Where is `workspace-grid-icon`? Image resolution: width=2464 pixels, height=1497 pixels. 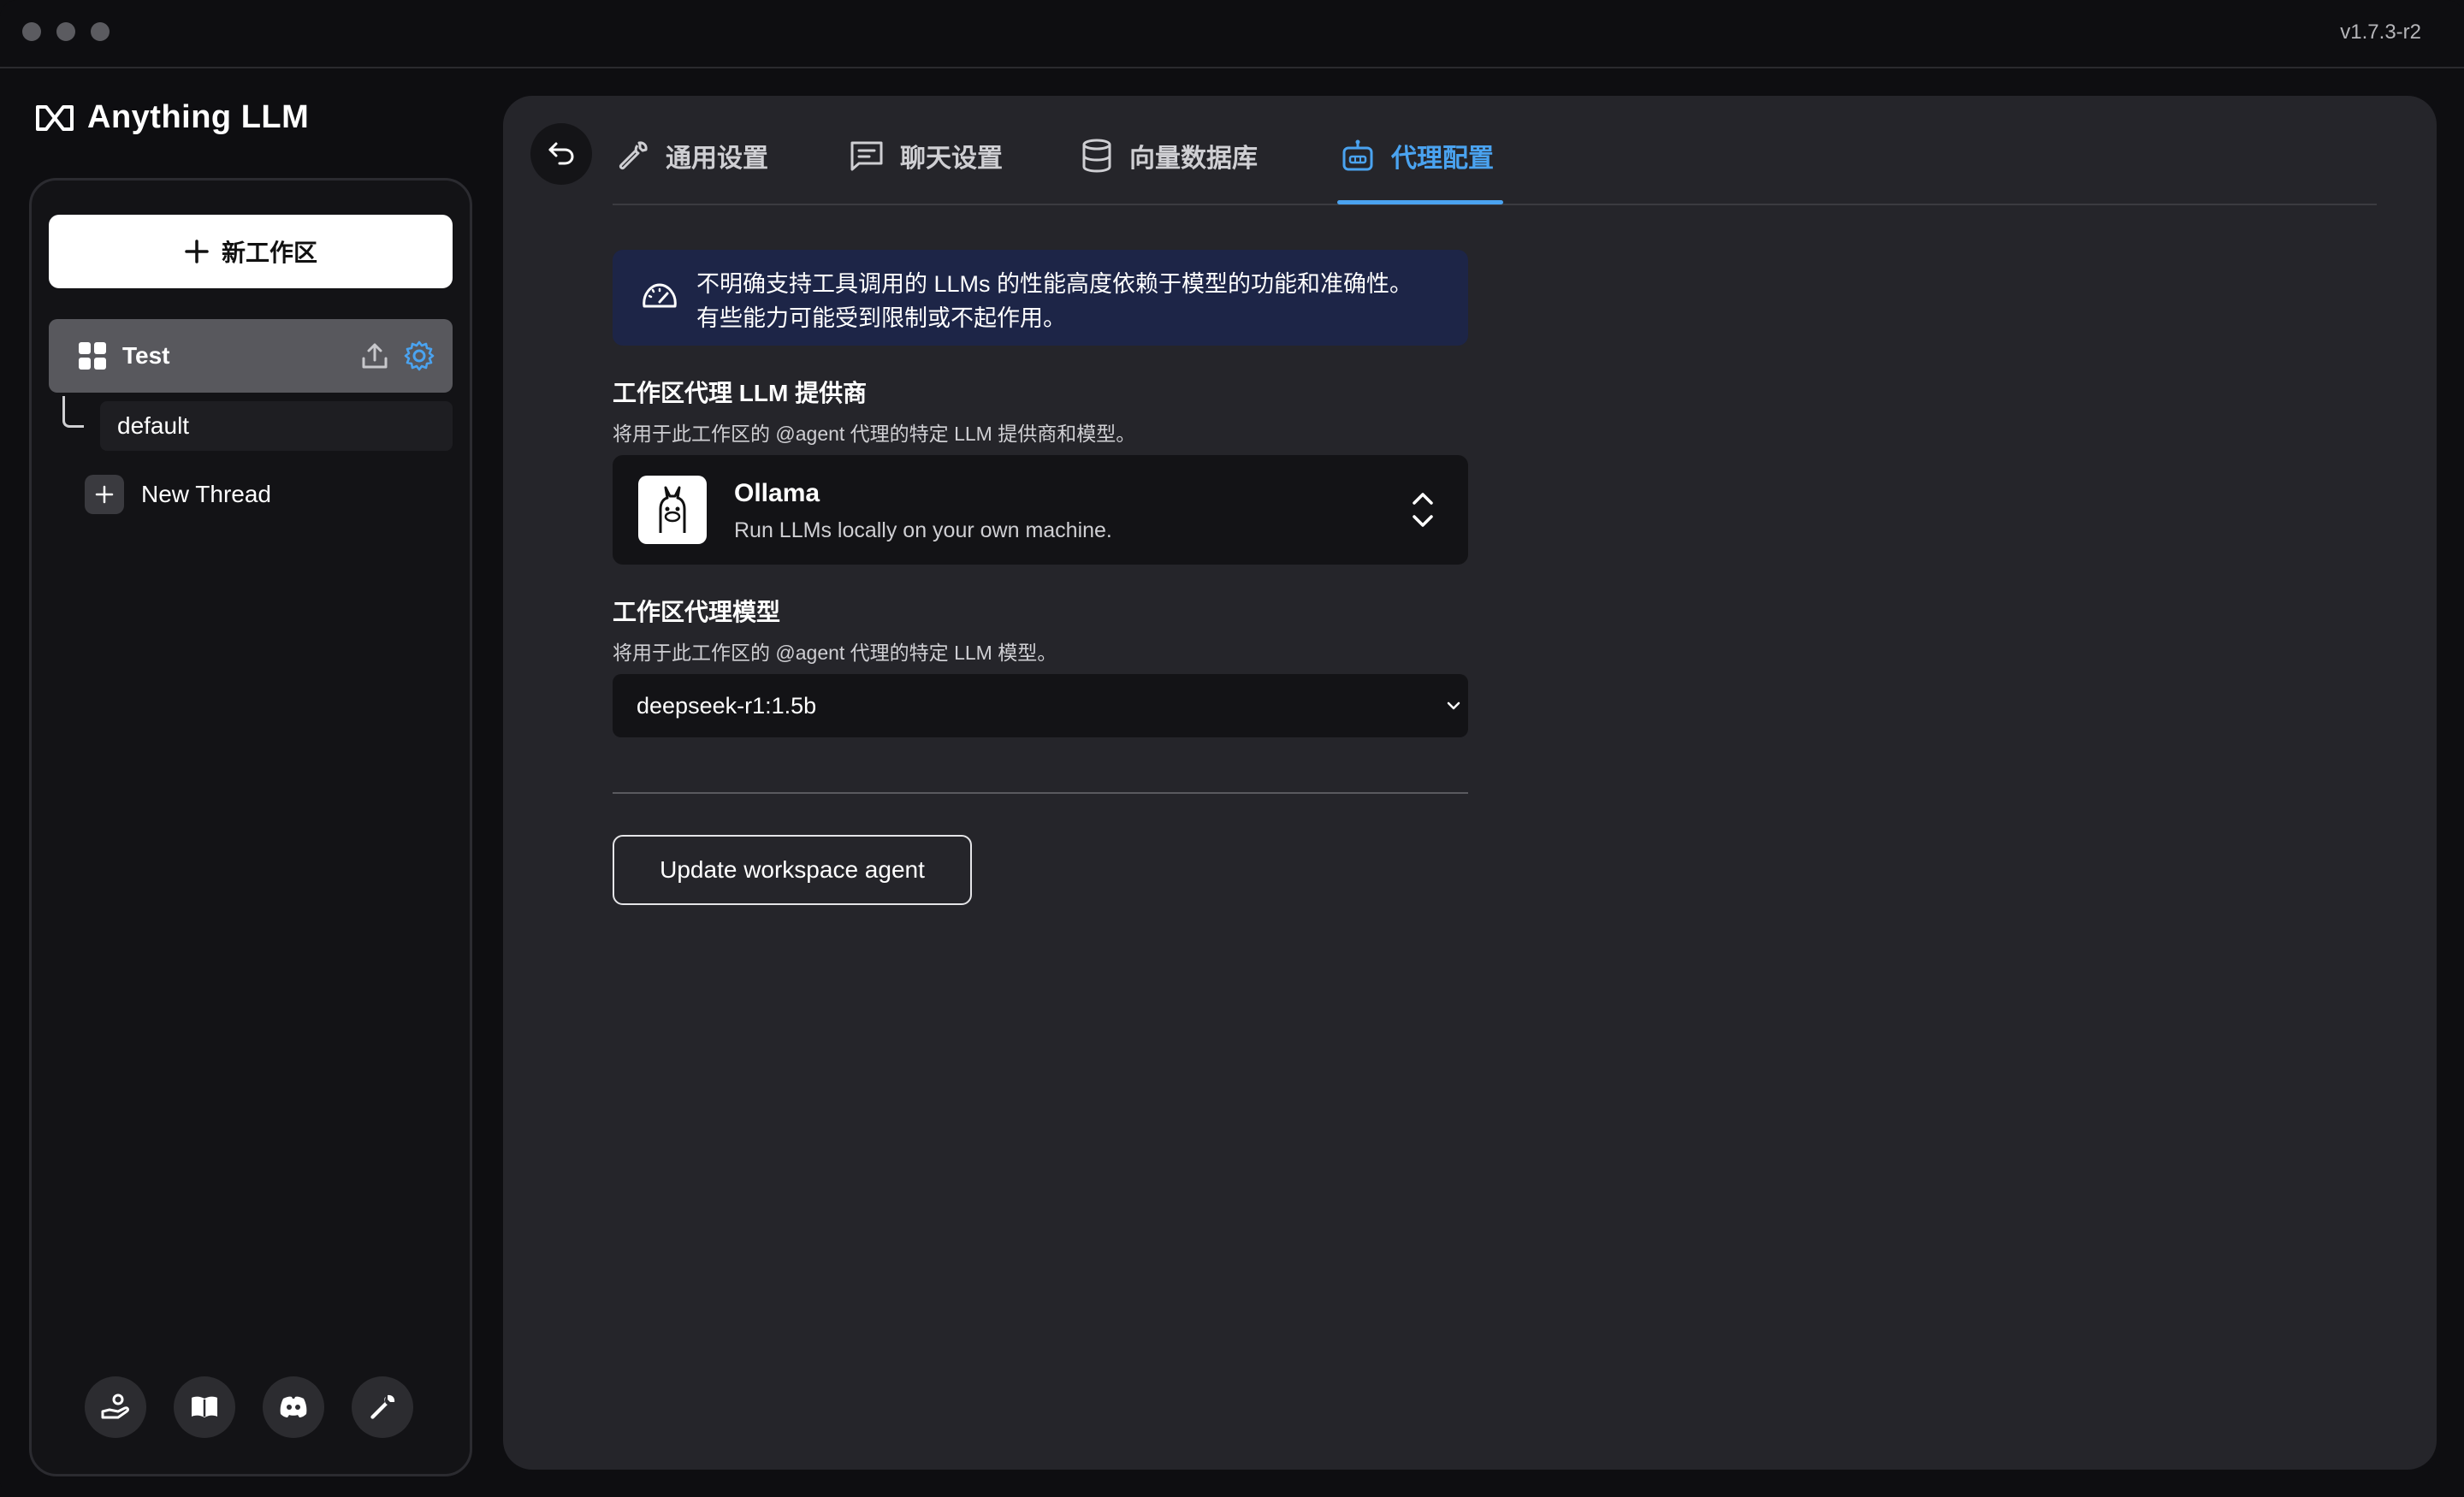
workspace-grid-icon is located at coordinates (92, 356).